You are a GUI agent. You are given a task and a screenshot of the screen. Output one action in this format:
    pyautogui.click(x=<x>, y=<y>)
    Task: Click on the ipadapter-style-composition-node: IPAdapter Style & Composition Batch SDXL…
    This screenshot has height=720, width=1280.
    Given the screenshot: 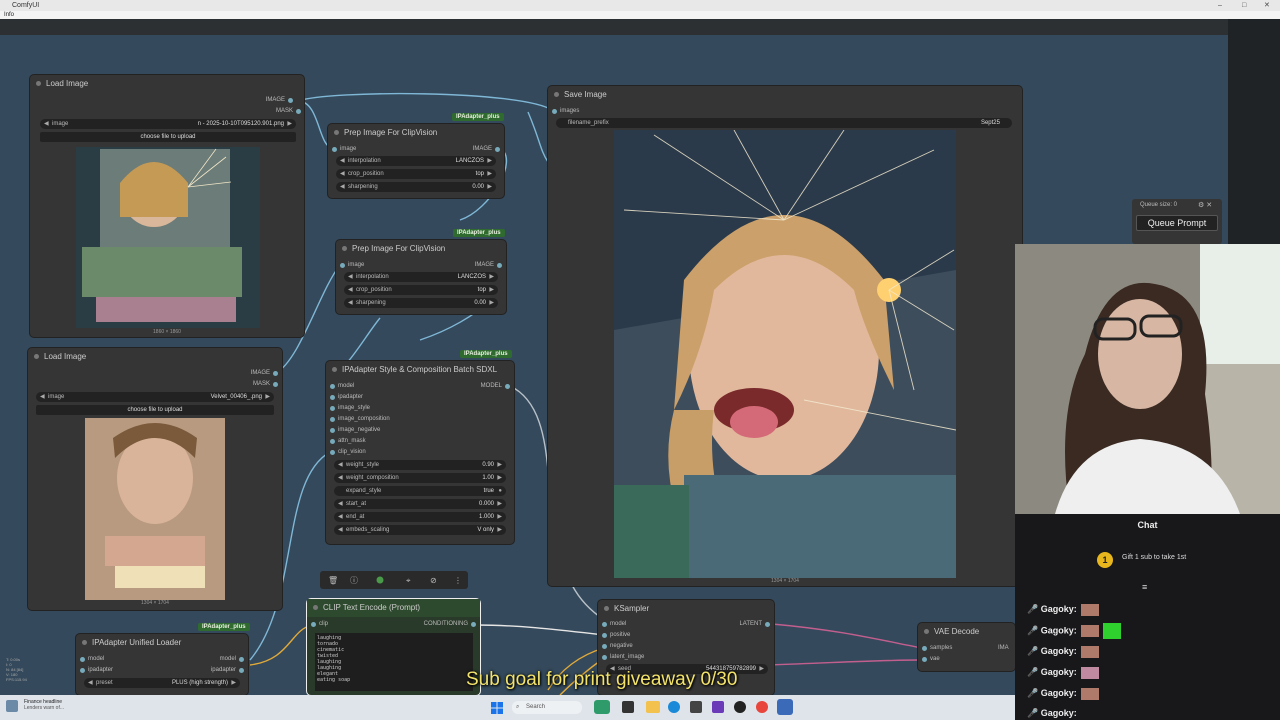 What is the action you would take?
    pyautogui.click(x=420, y=452)
    